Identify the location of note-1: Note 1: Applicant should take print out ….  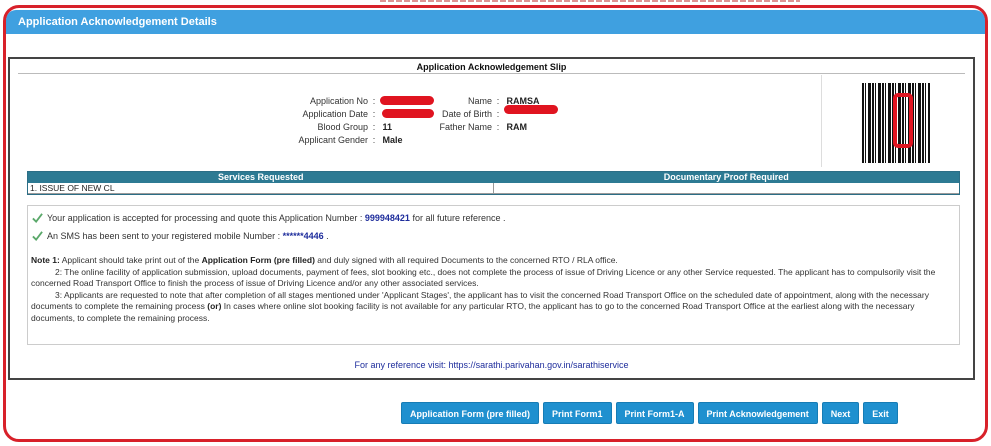
(493, 261).